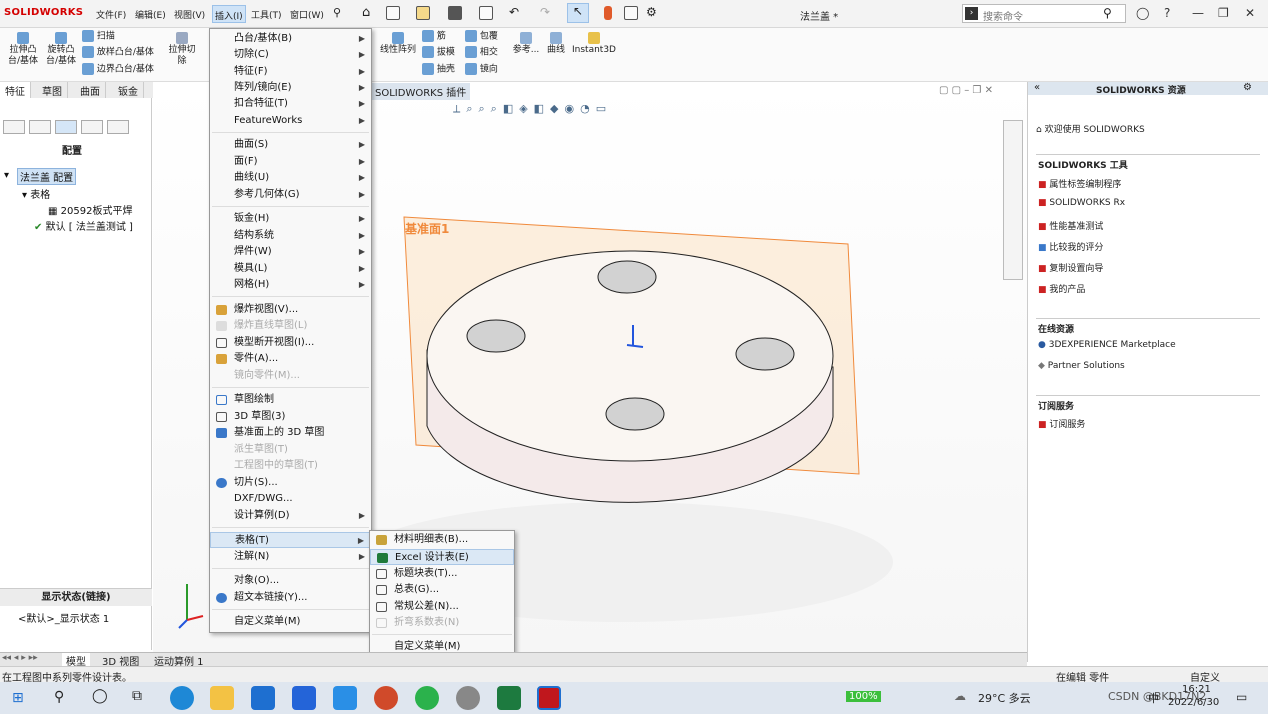  What do you see at coordinates (290, 285) in the screenshot?
I see `menu-item-mesh: 网格(H) ▶` at bounding box center [290, 285].